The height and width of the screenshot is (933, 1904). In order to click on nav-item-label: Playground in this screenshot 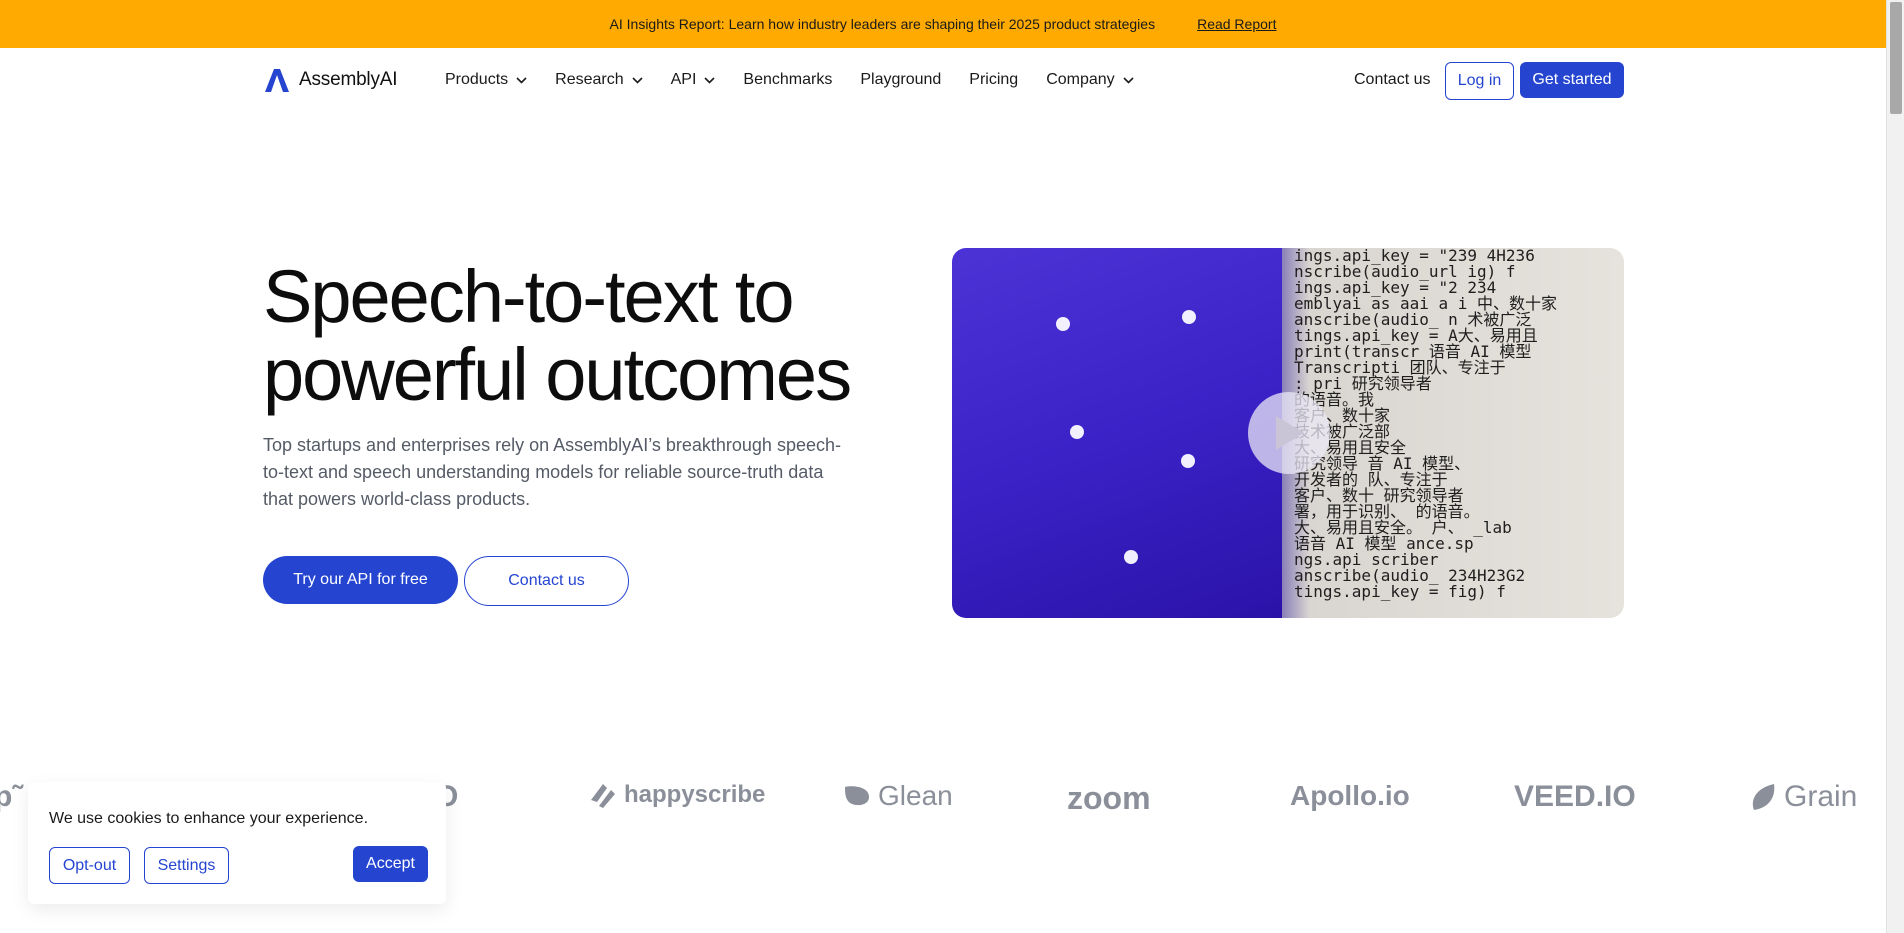, I will do `click(901, 79)`.